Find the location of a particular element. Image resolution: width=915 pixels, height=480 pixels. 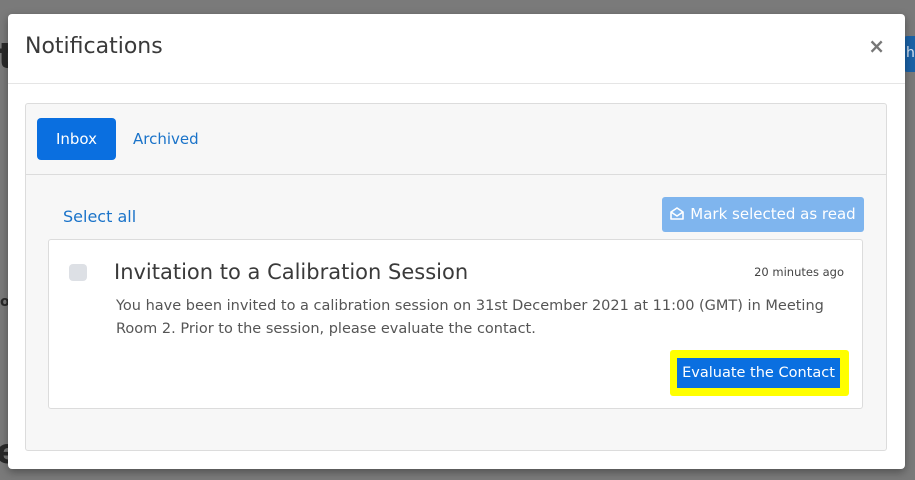

action-highlight: Evaluate the Contact is located at coordinates (759, 373).